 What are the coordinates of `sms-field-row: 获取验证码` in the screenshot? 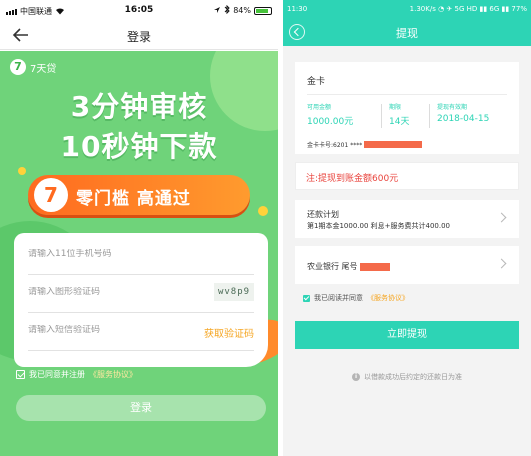 It's located at (141, 333).